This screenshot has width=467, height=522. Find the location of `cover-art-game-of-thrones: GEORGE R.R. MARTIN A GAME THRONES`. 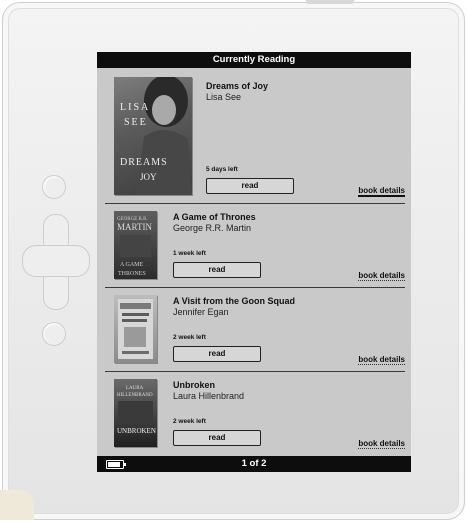

cover-art-game-of-thrones: GEORGE R.R. MARTIN A GAME THRONES is located at coordinates (134, 247).